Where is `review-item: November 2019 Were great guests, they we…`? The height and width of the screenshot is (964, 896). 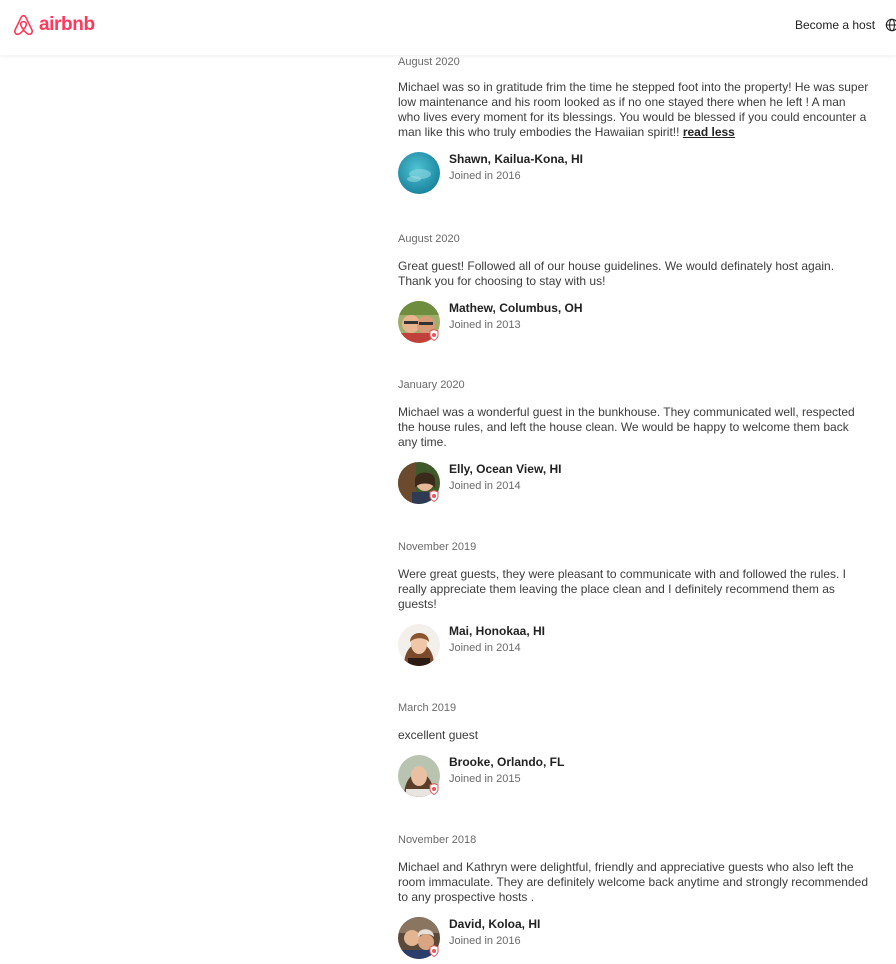 review-item: November 2019 Were great guests, they we… is located at coordinates (638, 604).